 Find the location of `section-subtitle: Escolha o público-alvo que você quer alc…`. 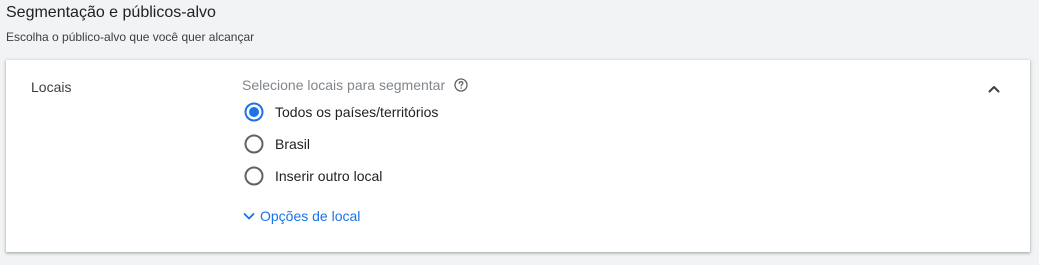

section-subtitle: Escolha o público-alvo que você quer alc… is located at coordinates (130, 37).